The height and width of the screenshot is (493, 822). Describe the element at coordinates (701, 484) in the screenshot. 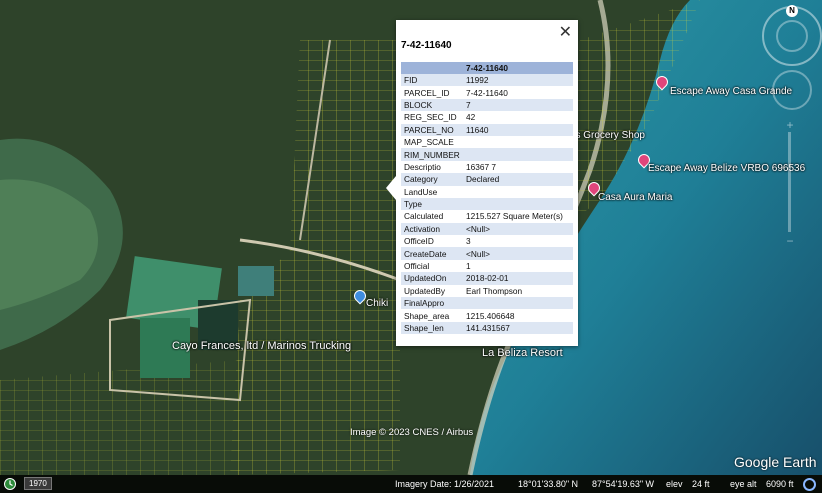

I see `elevation-value: 24 ft` at that location.